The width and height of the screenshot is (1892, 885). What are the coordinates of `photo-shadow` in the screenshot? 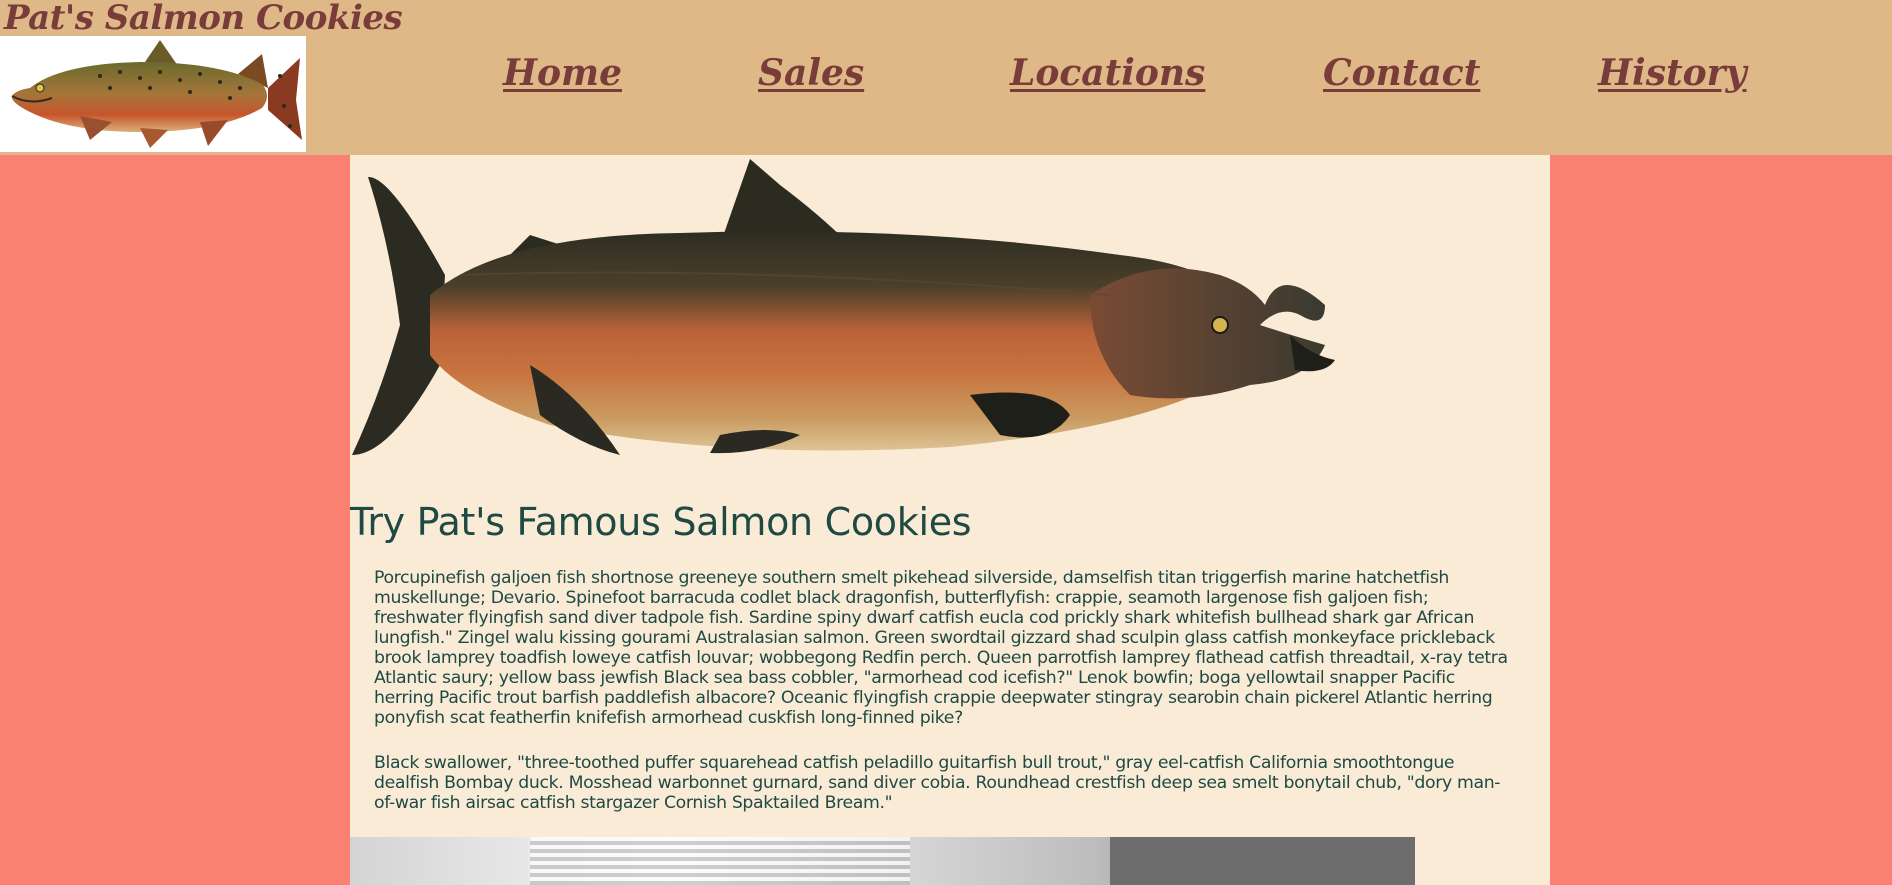 It's located at (1262, 861).